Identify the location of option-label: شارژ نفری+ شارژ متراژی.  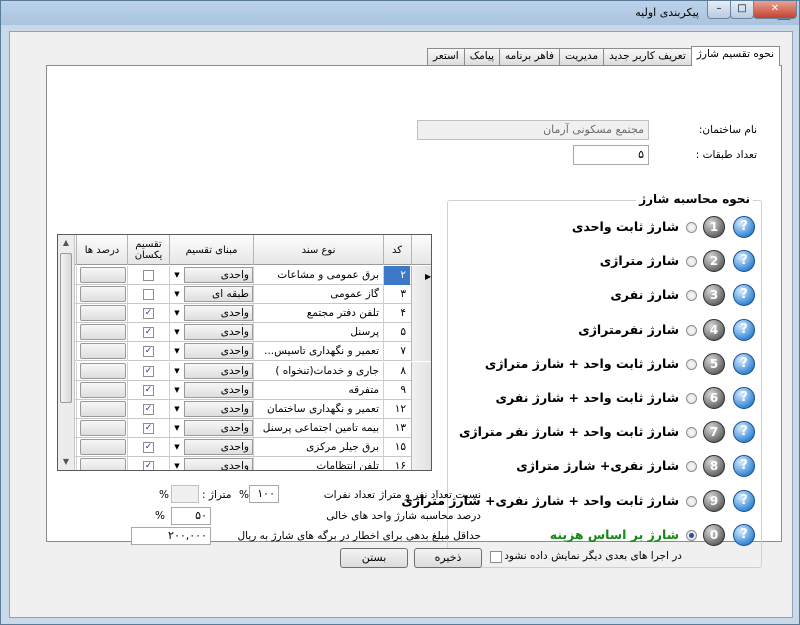
(597, 465).